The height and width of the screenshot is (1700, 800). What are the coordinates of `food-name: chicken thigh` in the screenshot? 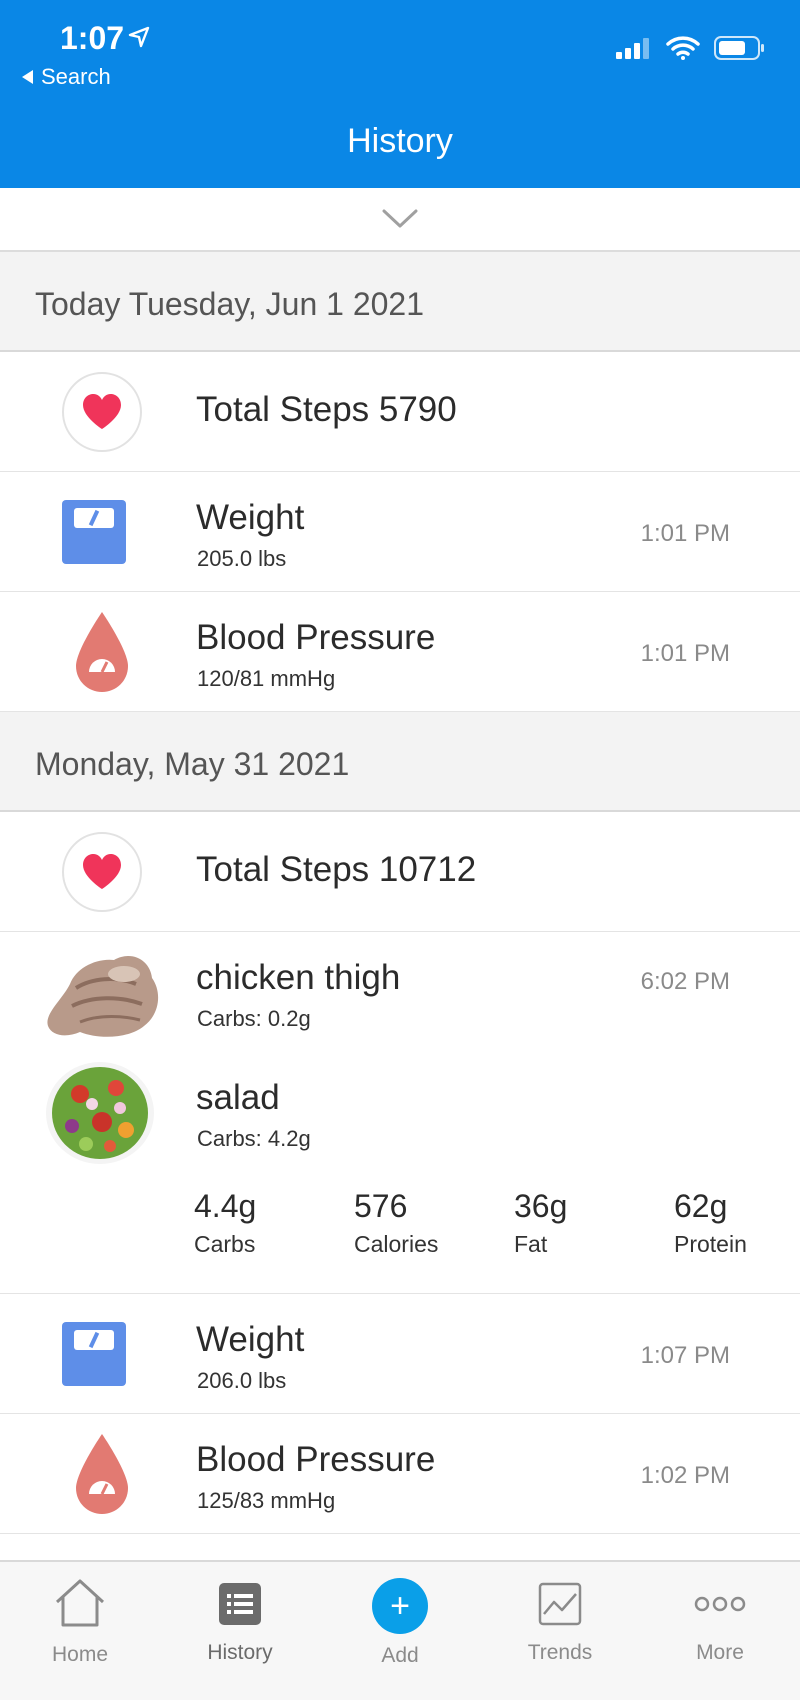 It's located at (298, 977).